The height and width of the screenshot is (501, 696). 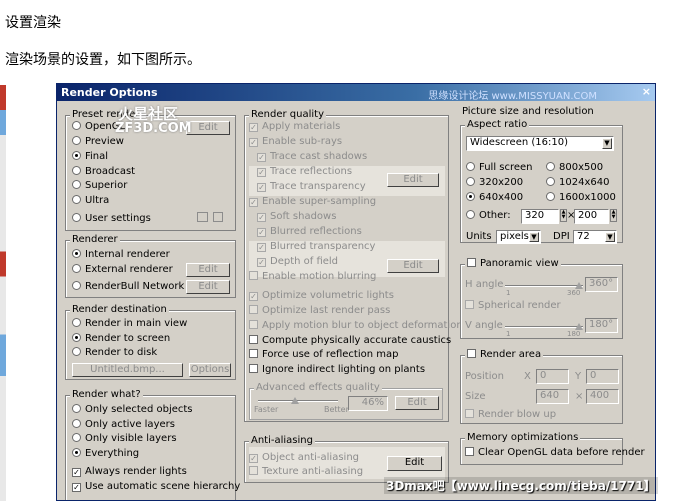 What do you see at coordinates (132, 410) in the screenshot?
I see `what-selected: Only selected objects` at bounding box center [132, 410].